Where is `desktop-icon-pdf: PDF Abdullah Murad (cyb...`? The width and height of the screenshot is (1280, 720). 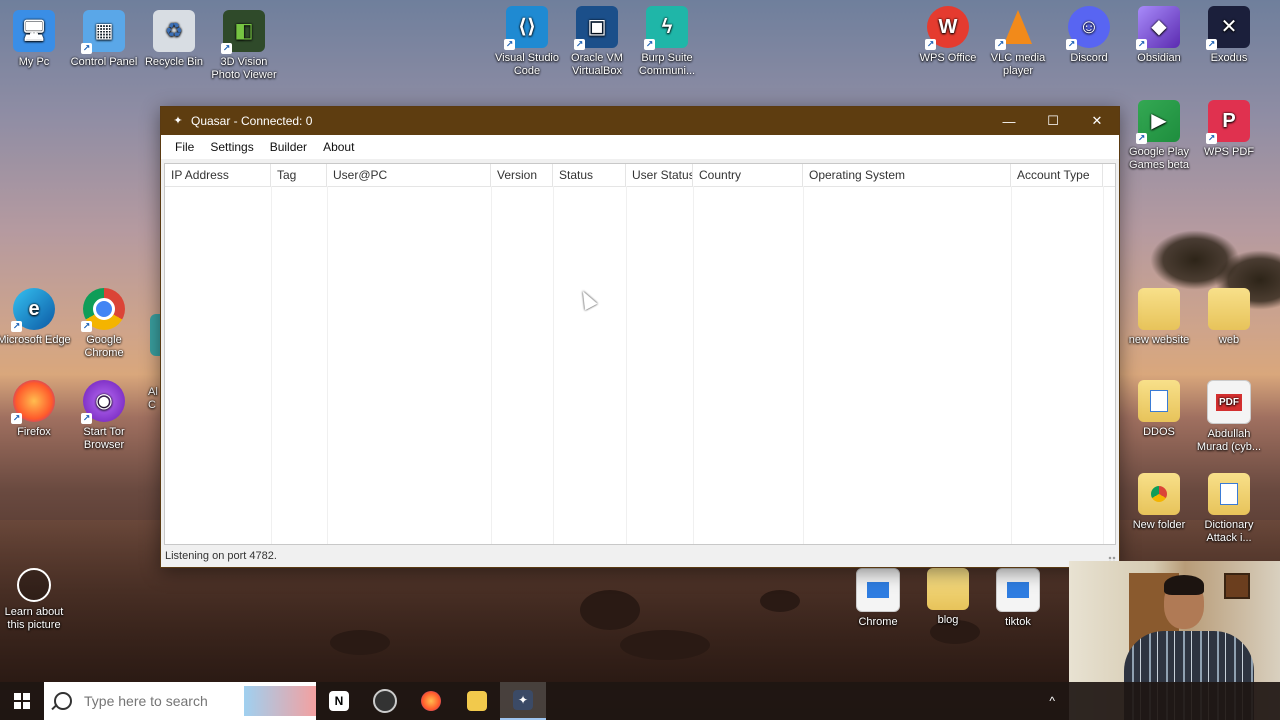 desktop-icon-pdf: PDF Abdullah Murad (cyb... is located at coordinates (1229, 417).